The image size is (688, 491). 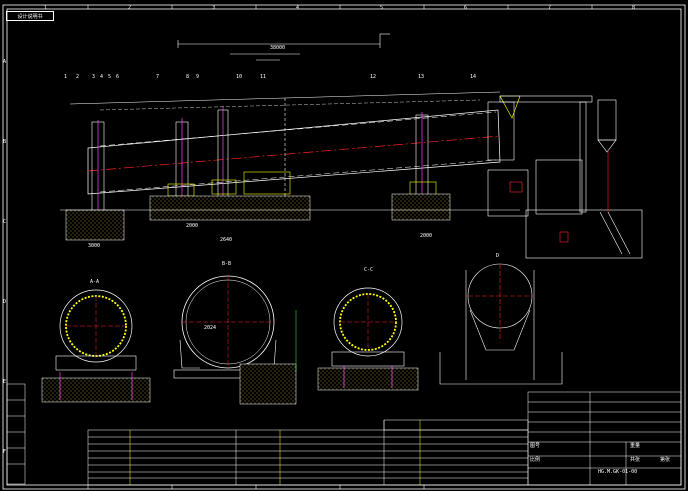 I want to click on section-d, so click(x=501, y=324).